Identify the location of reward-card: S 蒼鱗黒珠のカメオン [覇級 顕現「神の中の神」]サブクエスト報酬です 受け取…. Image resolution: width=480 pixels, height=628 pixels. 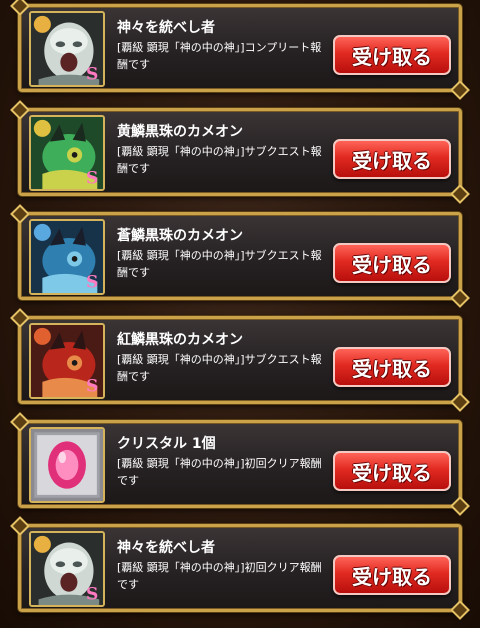
(240, 256).